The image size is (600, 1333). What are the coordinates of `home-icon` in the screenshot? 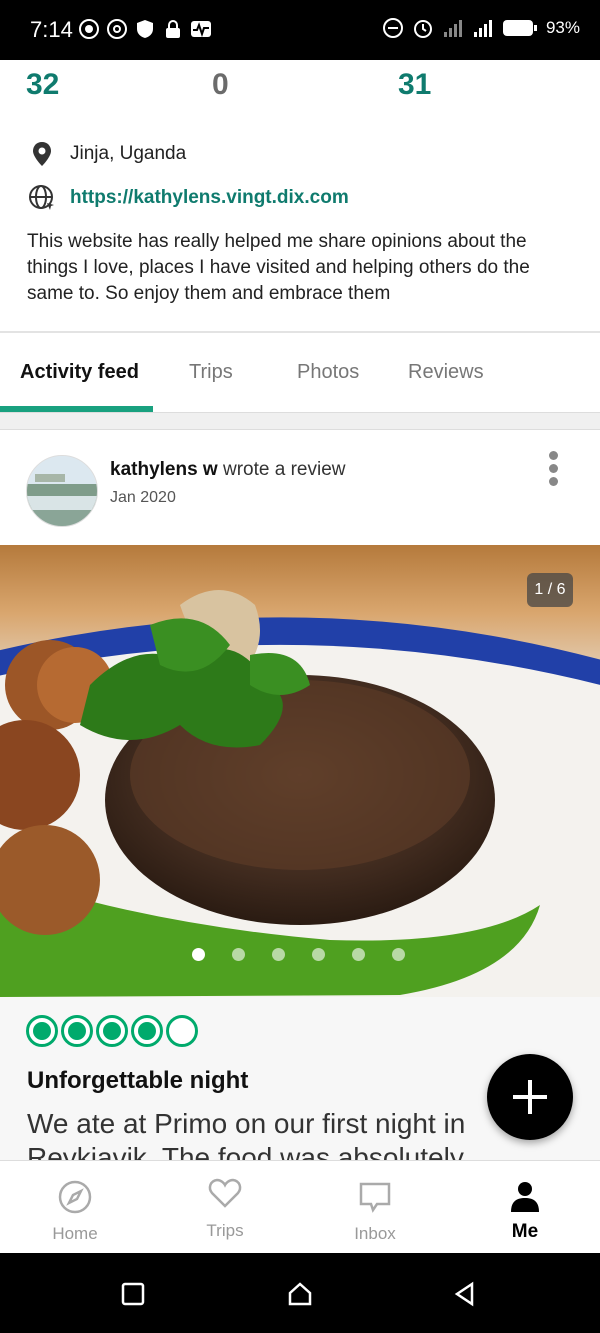 It's located at (300, 1294).